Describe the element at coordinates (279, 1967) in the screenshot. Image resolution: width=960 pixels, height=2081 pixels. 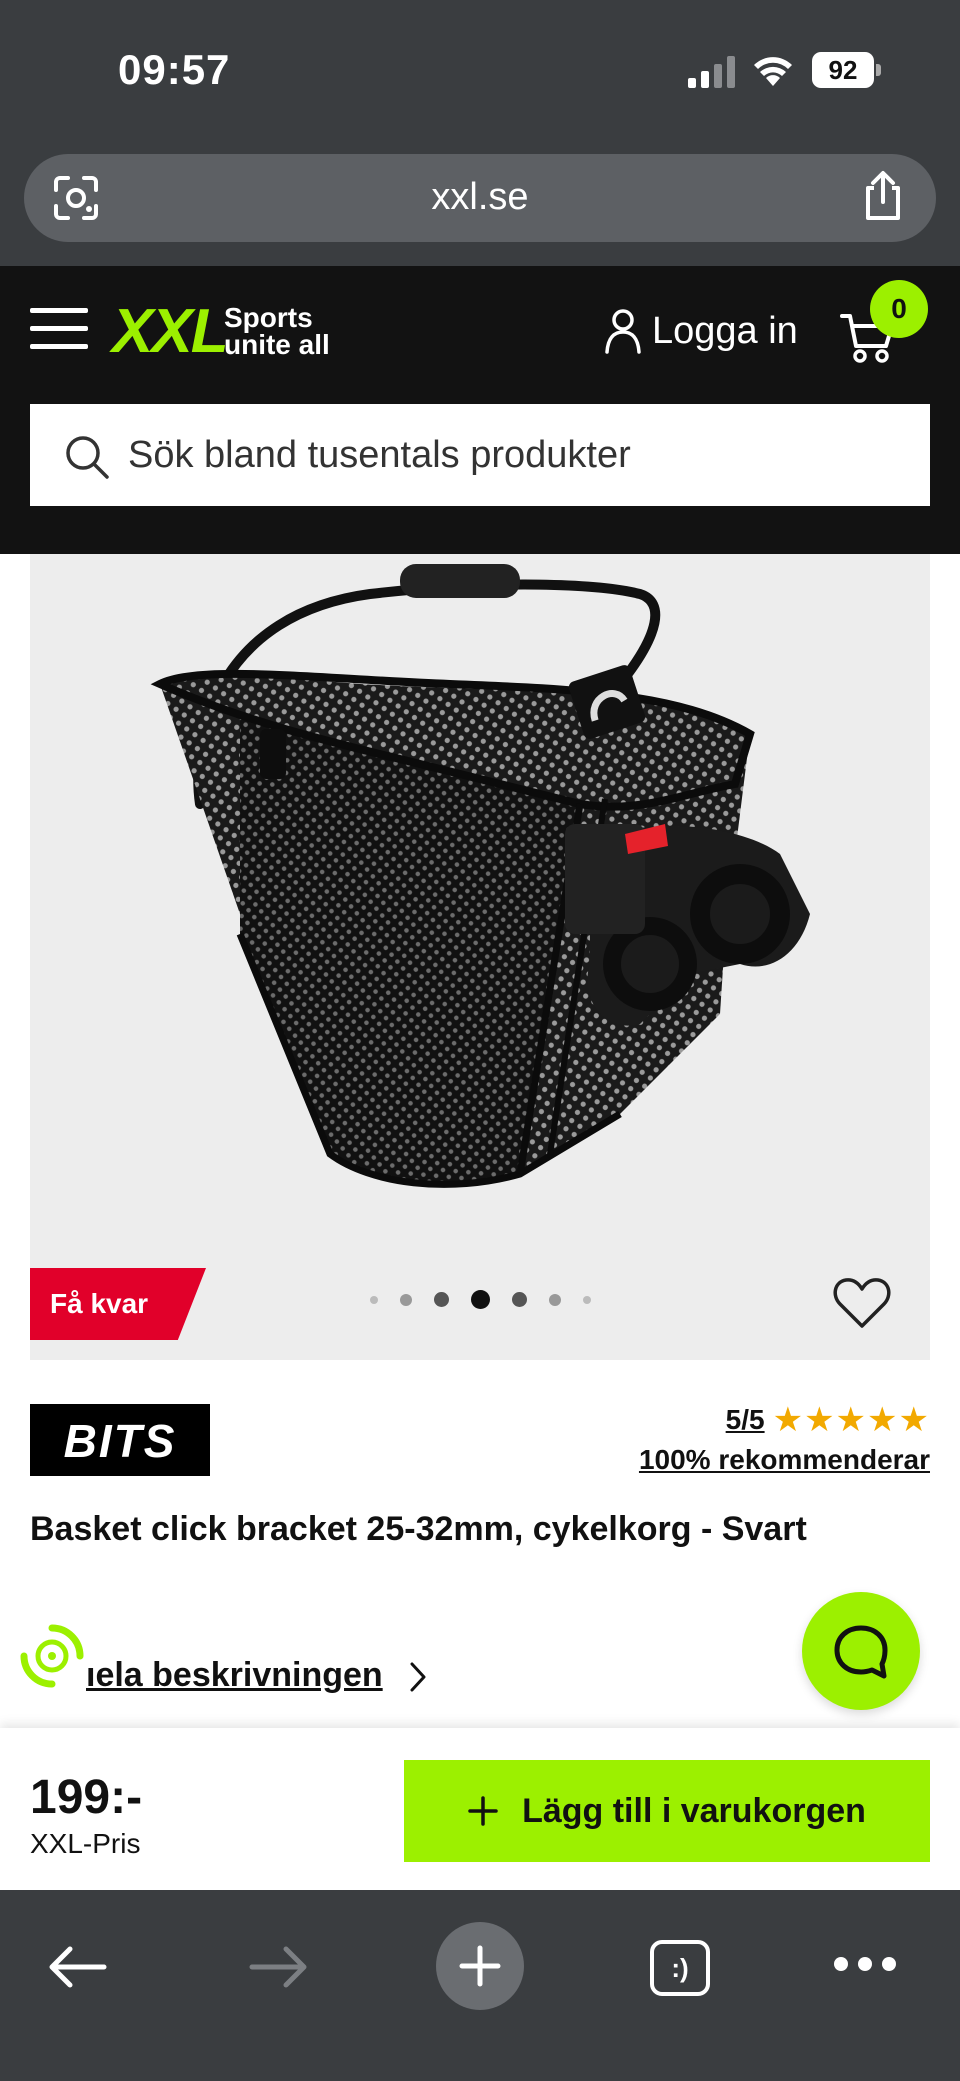
I see `forward-arrow-icon` at that location.